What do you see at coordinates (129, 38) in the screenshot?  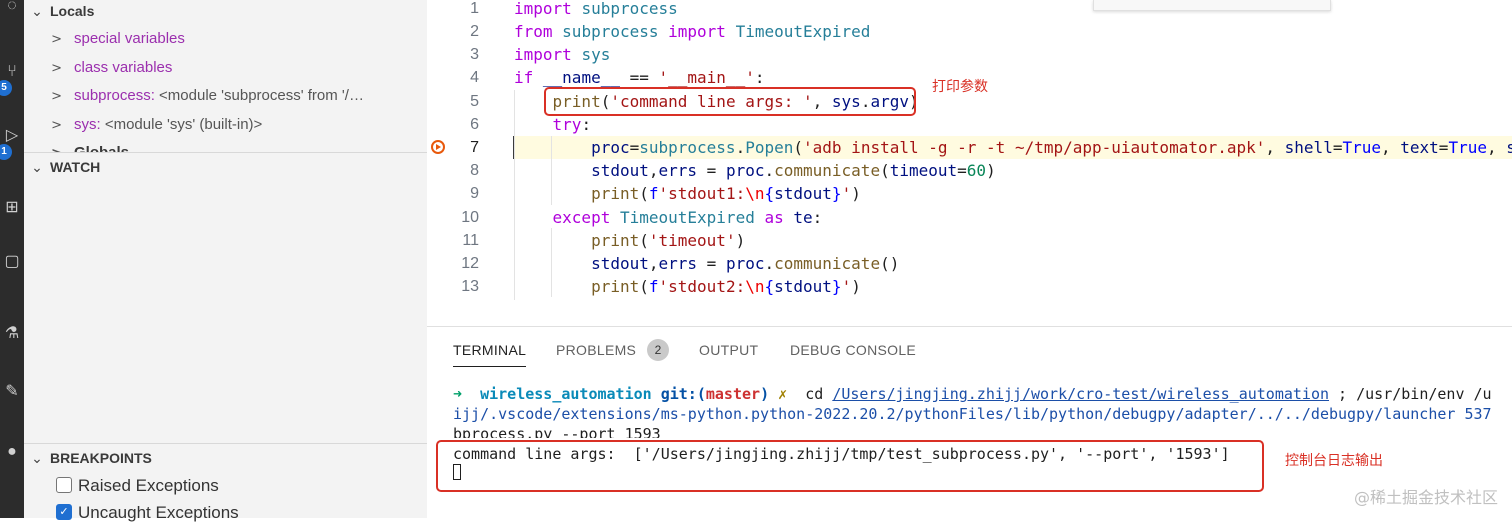 I see `variable-name: special variables` at bounding box center [129, 38].